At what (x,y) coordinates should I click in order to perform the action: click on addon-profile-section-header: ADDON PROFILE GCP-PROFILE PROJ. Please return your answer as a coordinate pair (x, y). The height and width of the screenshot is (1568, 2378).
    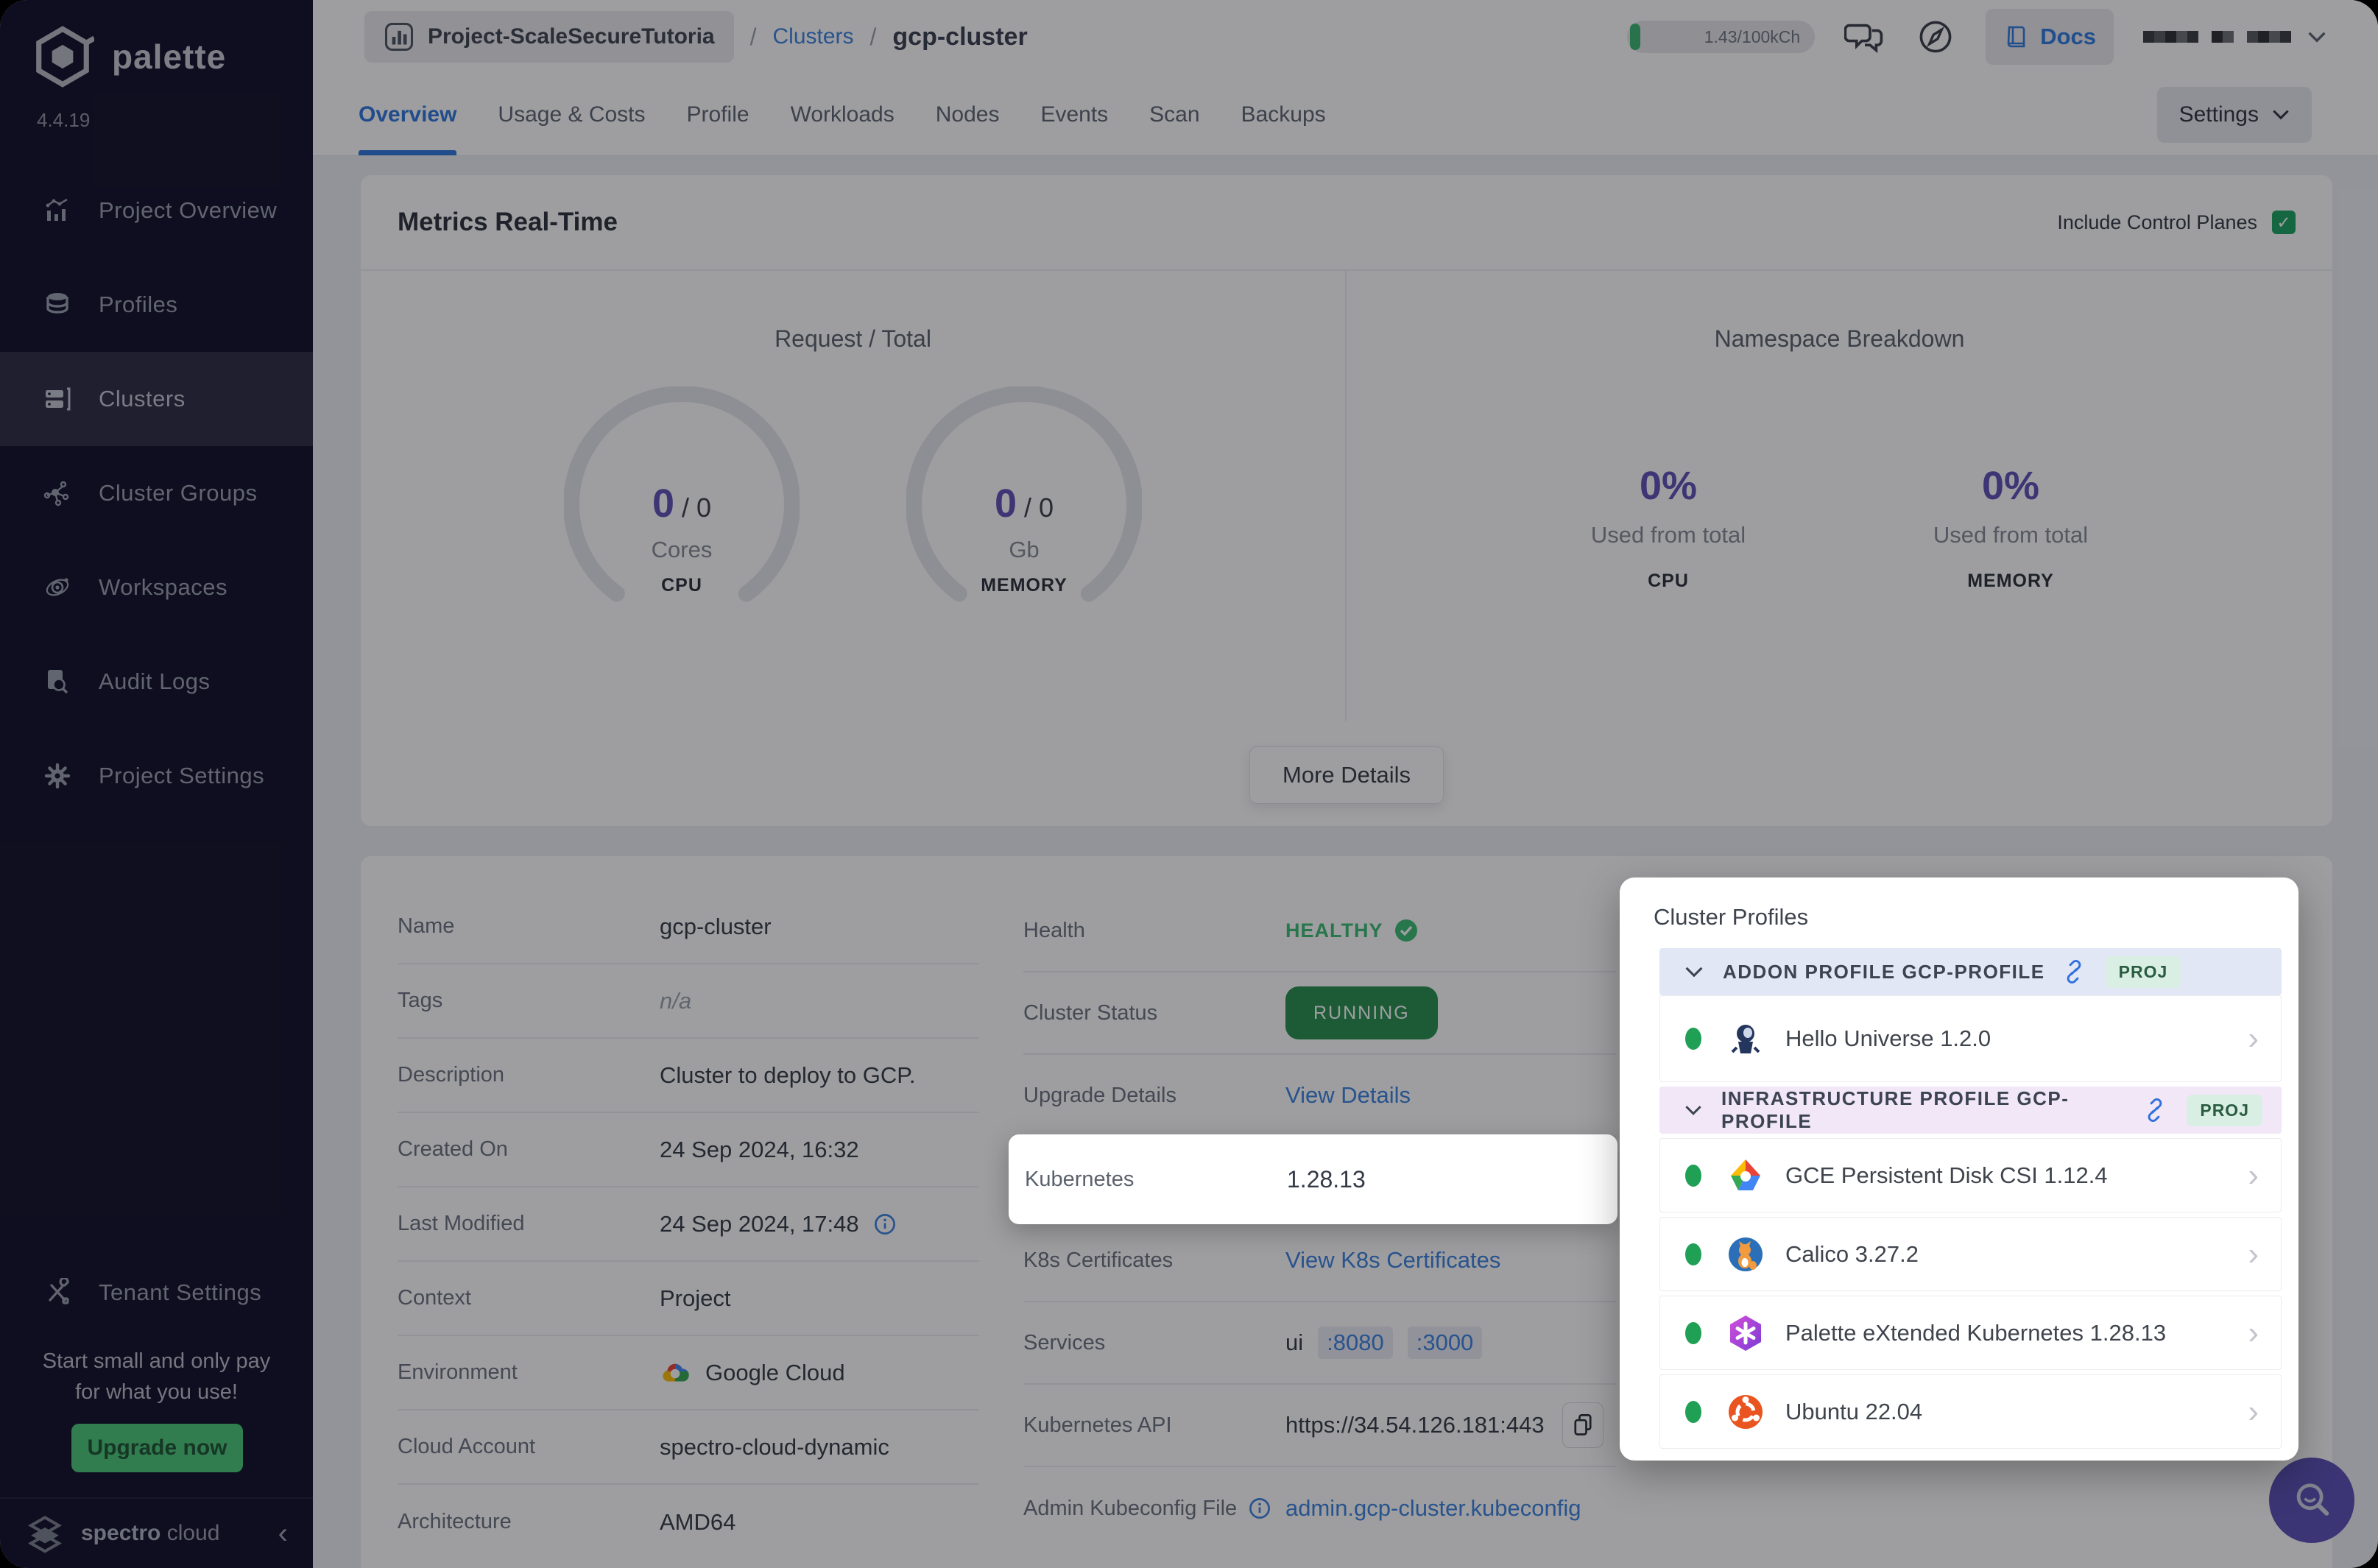
    Looking at the image, I should click on (1970, 972).